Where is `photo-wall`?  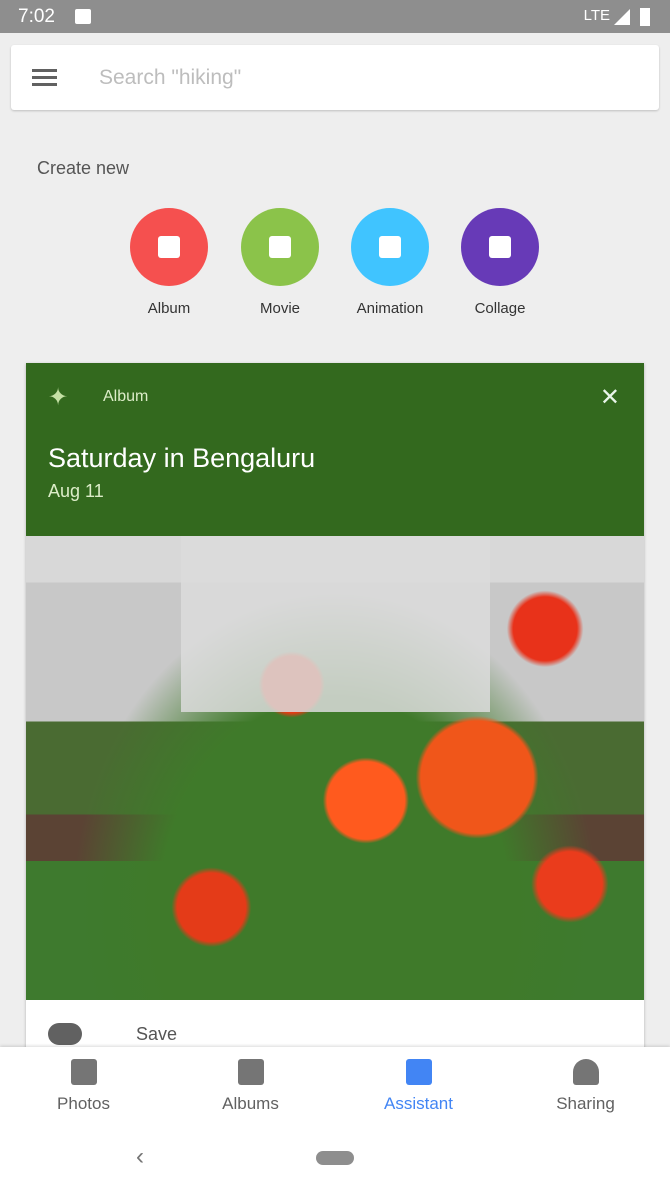
photo-wall is located at coordinates (335, 624).